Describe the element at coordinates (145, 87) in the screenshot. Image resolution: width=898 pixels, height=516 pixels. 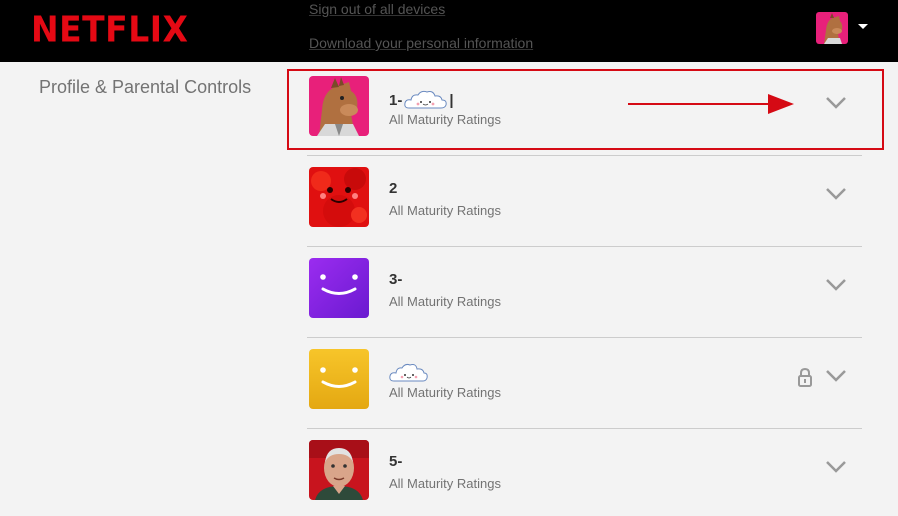
I see `section-heading: Profile & Parental Controls` at that location.